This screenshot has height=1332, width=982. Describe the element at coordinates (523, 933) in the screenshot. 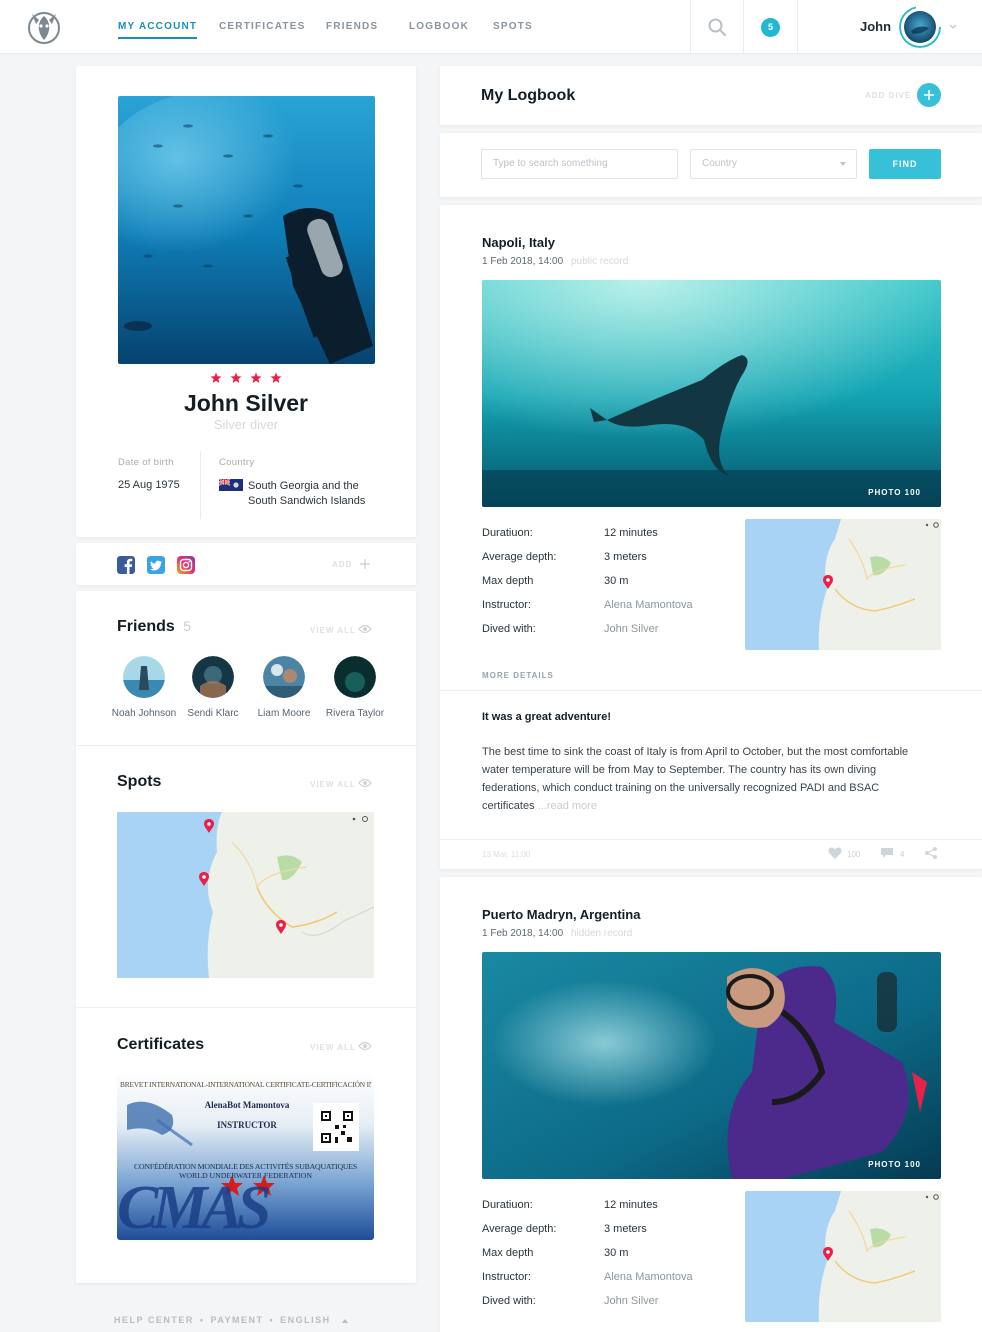

I see `entry-date: 1 Feb 2018, 14:00` at that location.